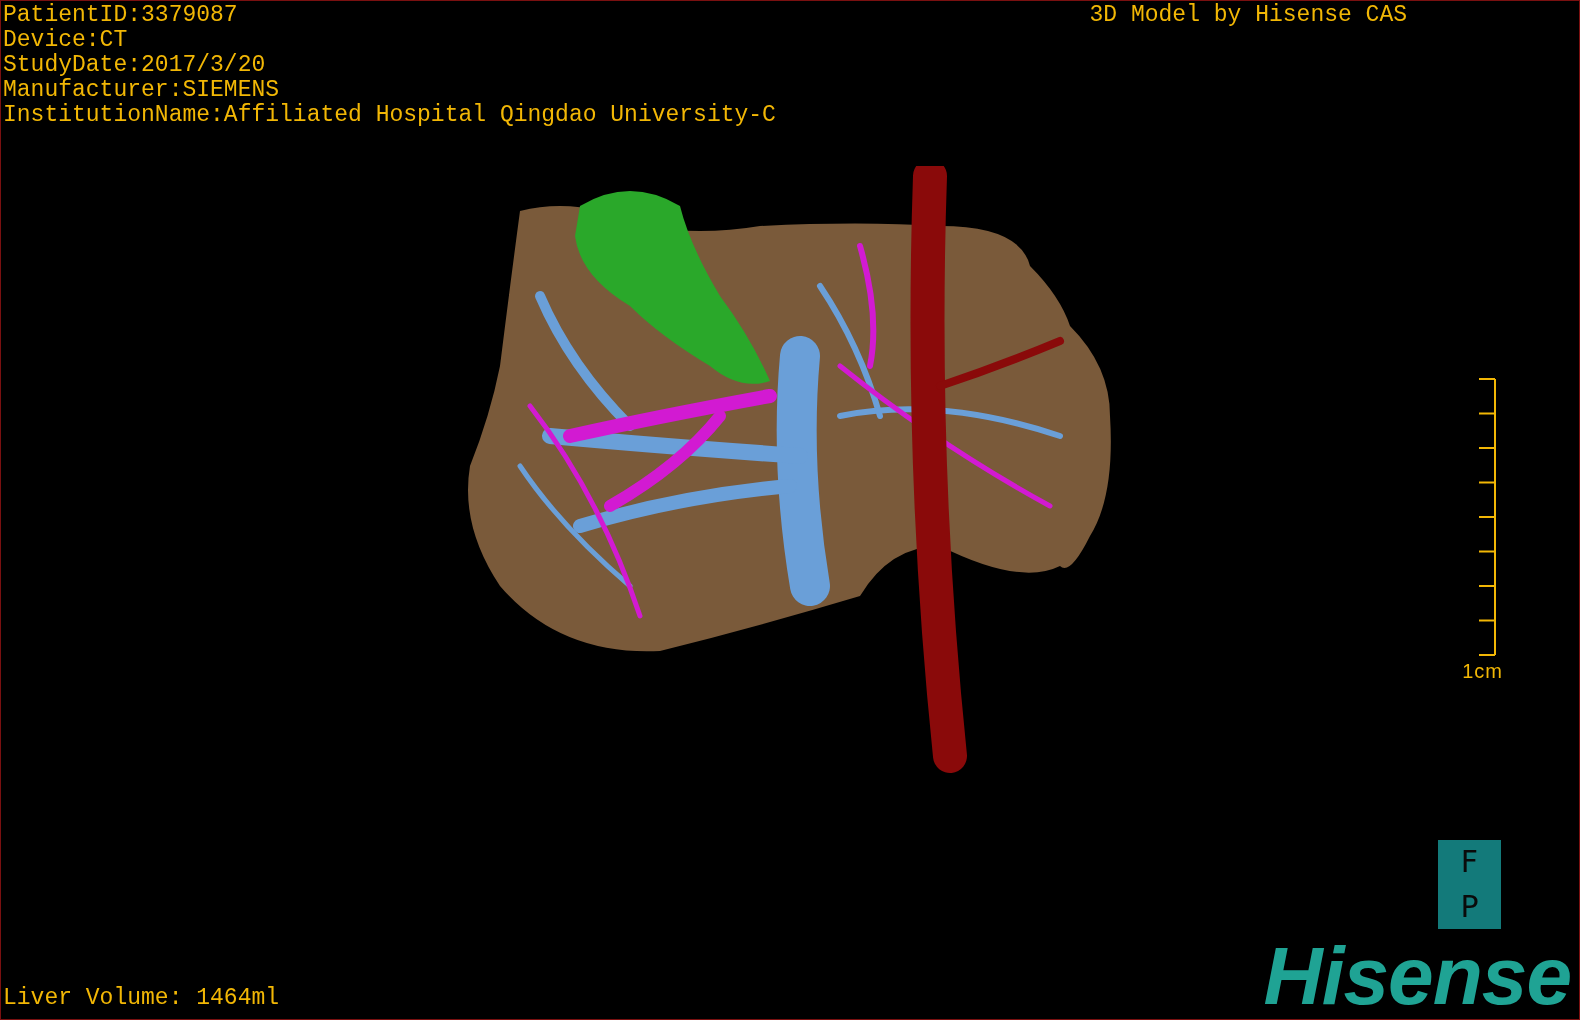 The image size is (1580, 1020). I want to click on orientation-letter: F, so click(1469, 862).